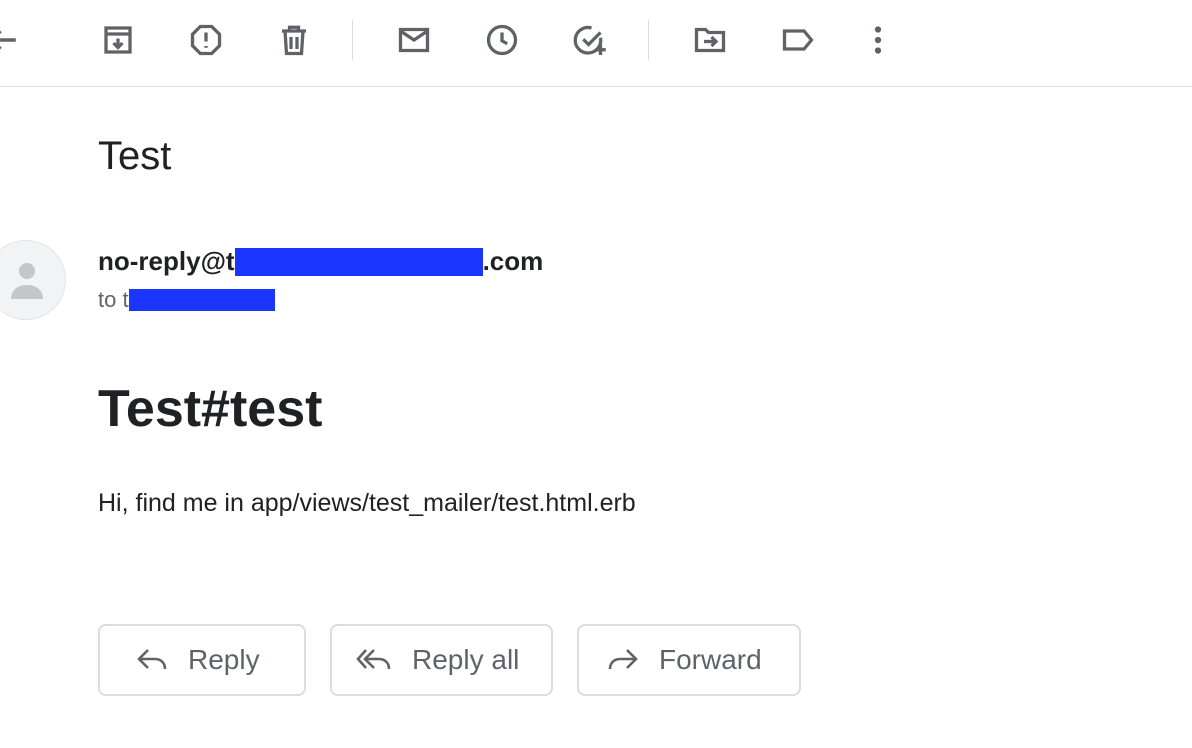 The width and height of the screenshot is (1192, 748). What do you see at coordinates (710, 40) in the screenshot?
I see `move-to-icon` at bounding box center [710, 40].